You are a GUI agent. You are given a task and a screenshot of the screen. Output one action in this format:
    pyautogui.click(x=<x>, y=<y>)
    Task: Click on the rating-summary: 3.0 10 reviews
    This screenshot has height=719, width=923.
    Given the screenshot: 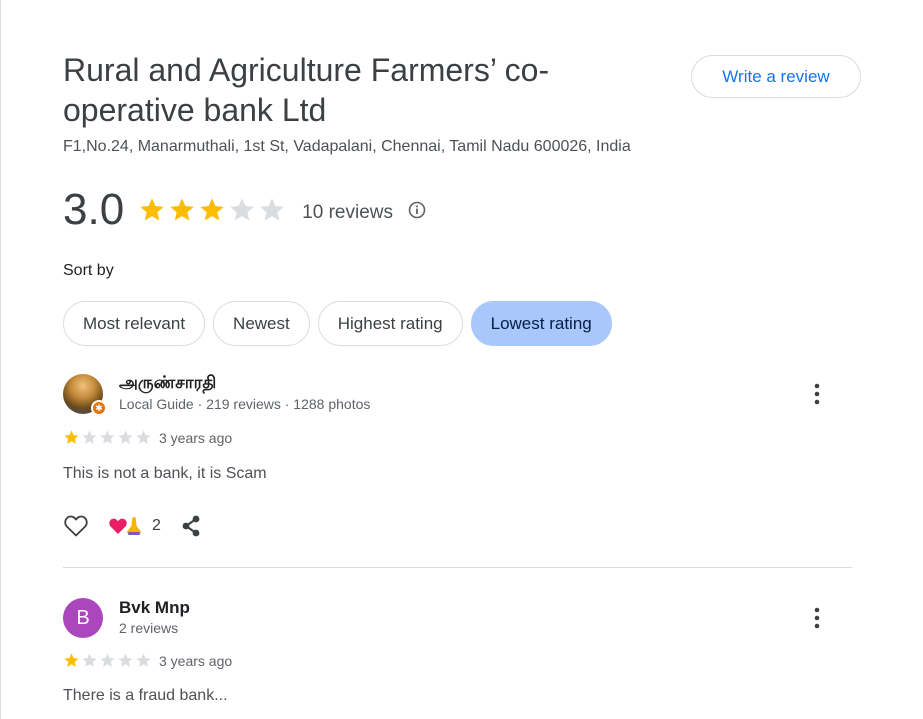 What is the action you would take?
    pyautogui.click(x=245, y=210)
    